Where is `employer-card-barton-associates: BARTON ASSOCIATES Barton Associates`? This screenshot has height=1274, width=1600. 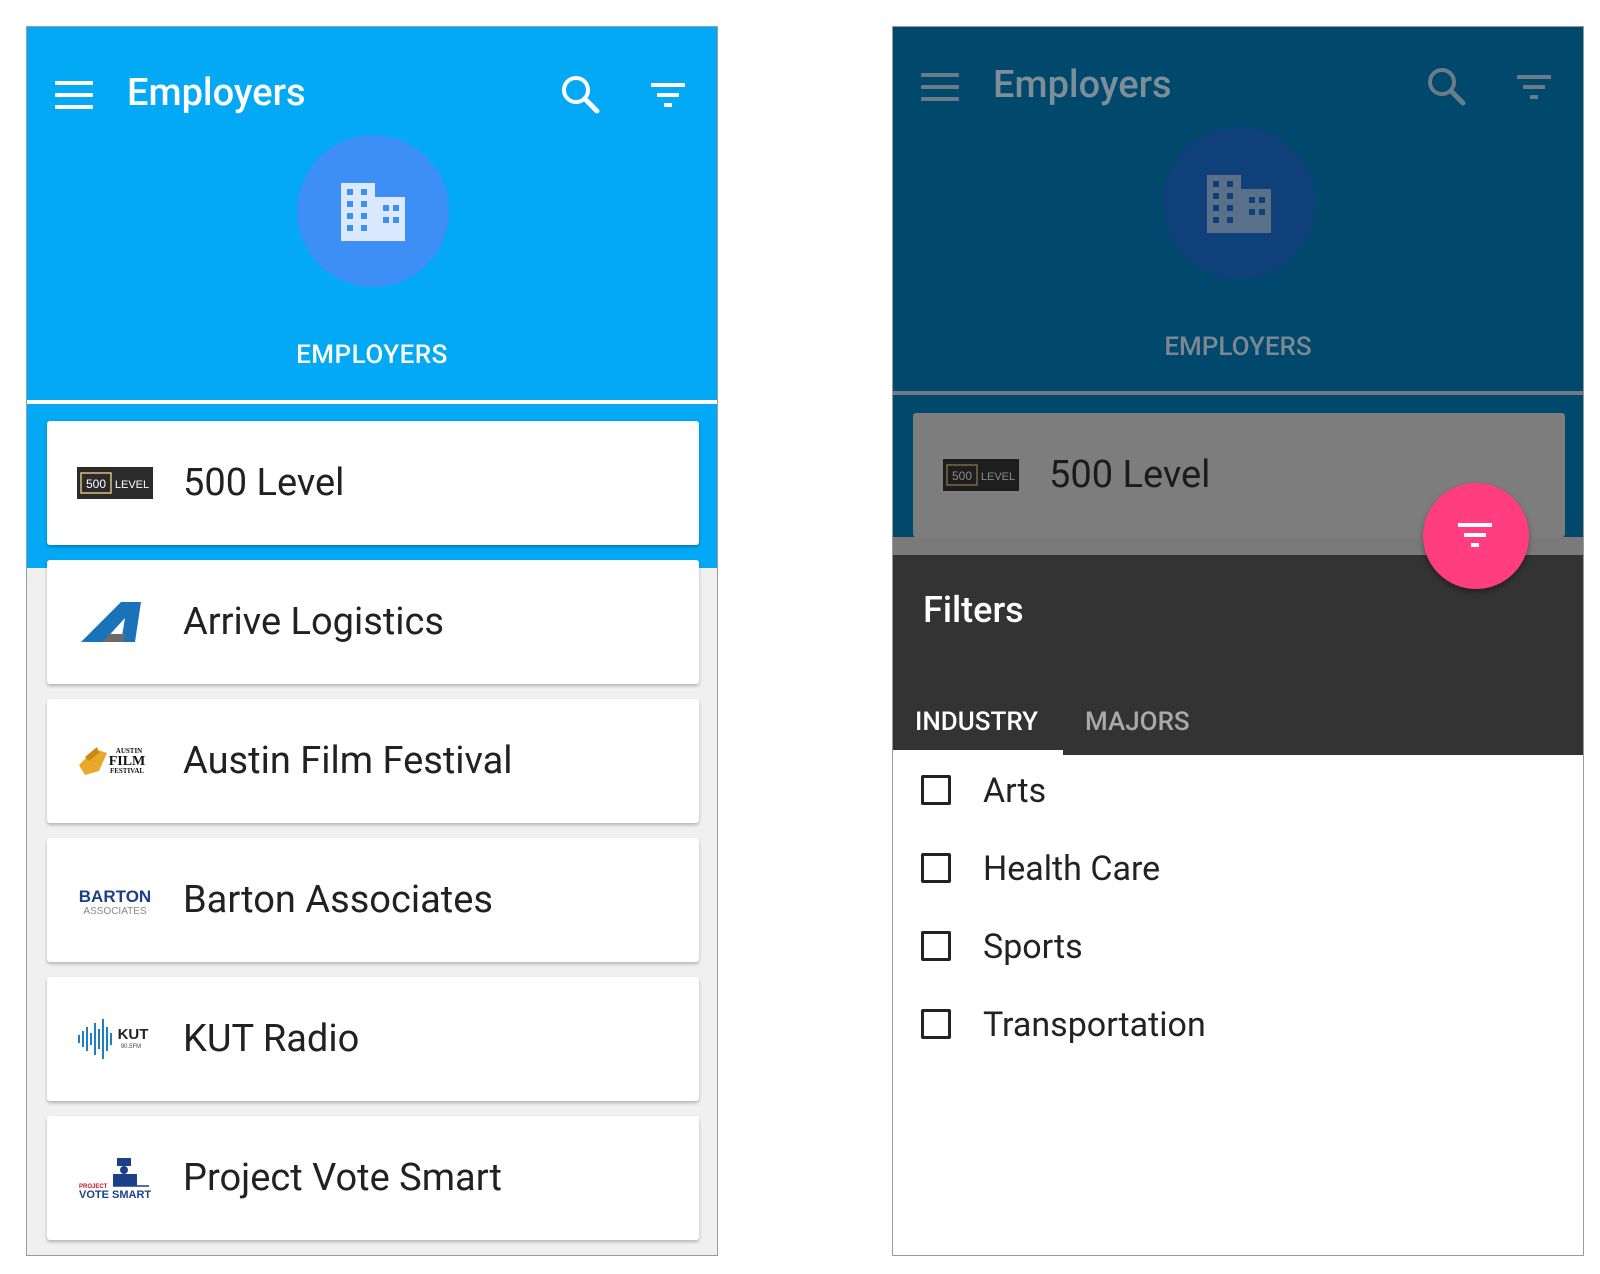
employer-card-barton-associates: BARTON ASSOCIATES Barton Associates is located at coordinates (373, 900).